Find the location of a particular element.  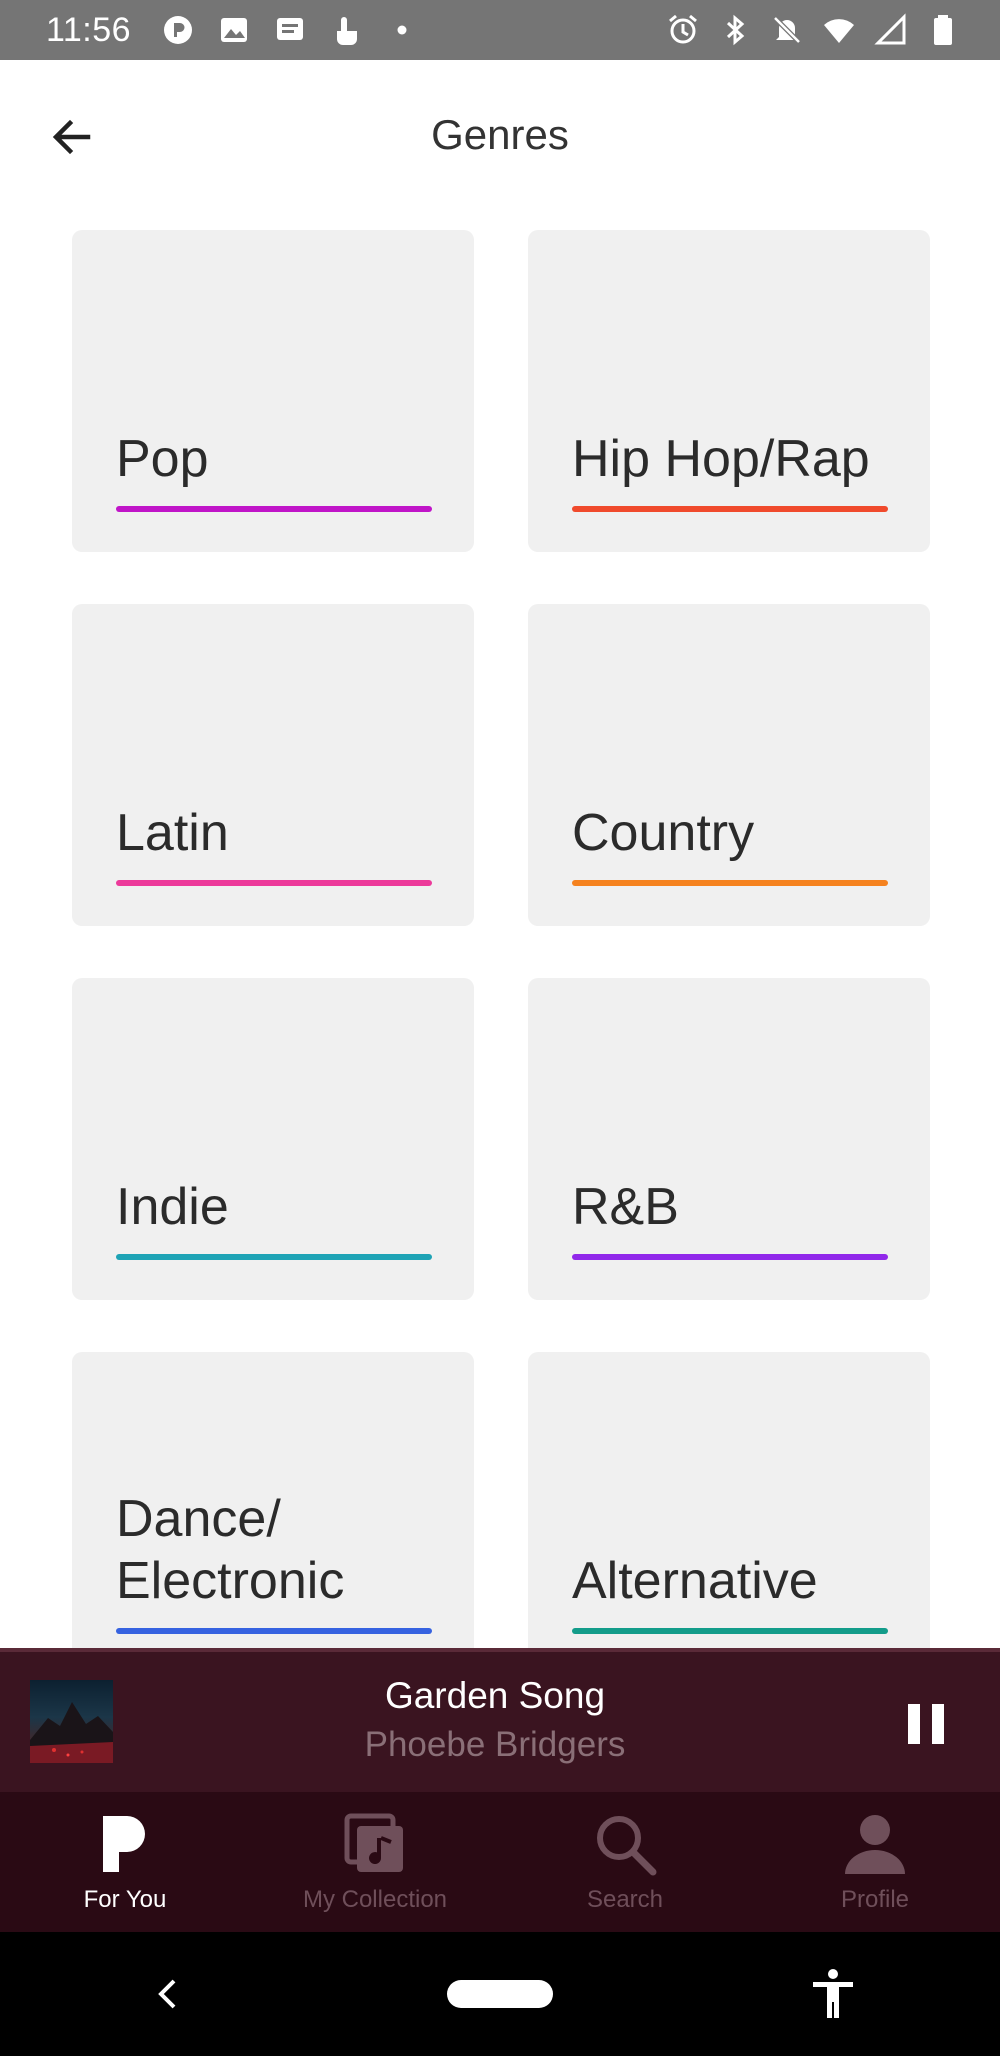

dot-icon is located at coordinates (402, 30).